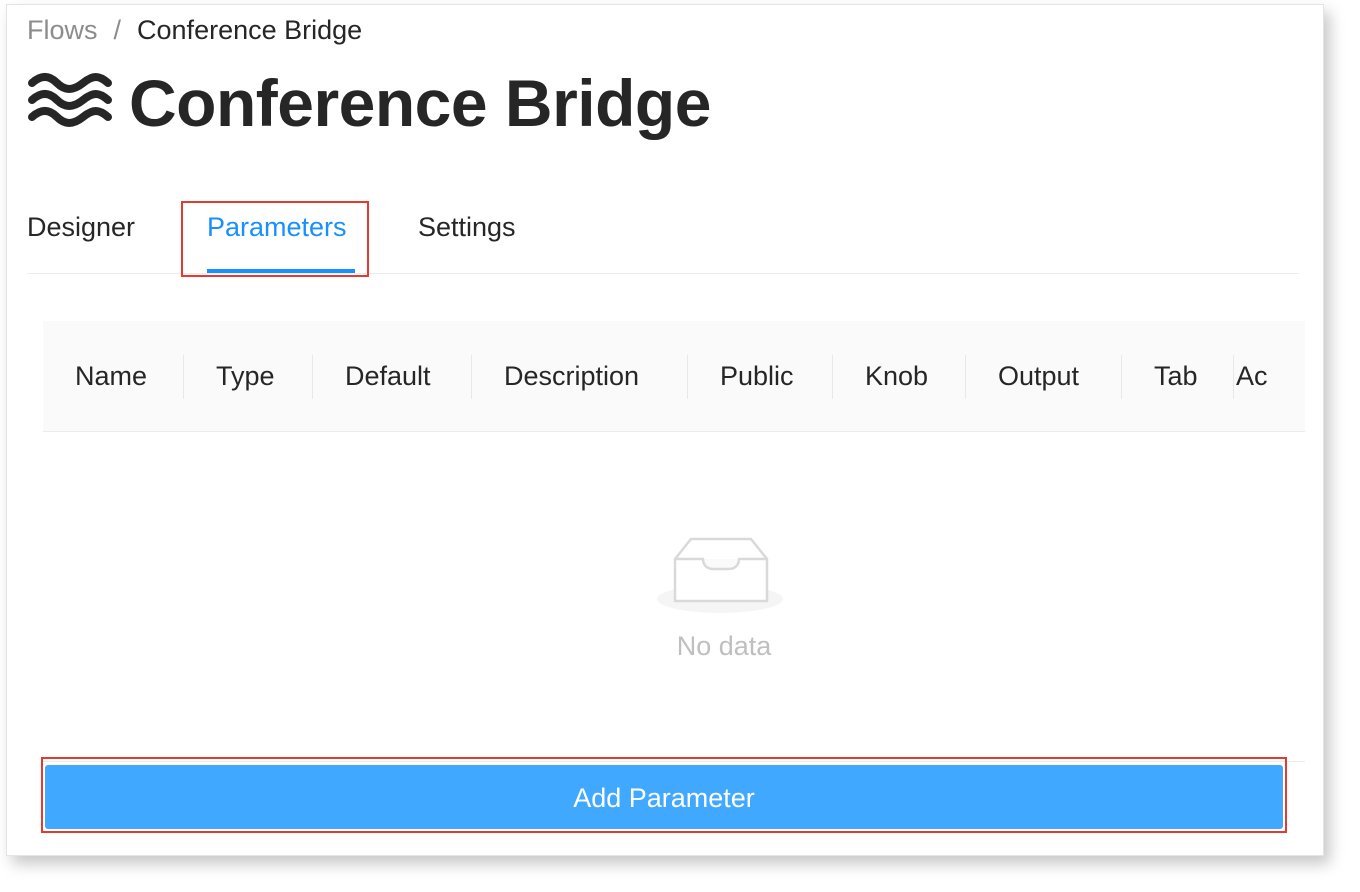 The height and width of the screenshot is (892, 1360). Describe the element at coordinates (896, 376) in the screenshot. I see `column-header-knob: Knob` at that location.